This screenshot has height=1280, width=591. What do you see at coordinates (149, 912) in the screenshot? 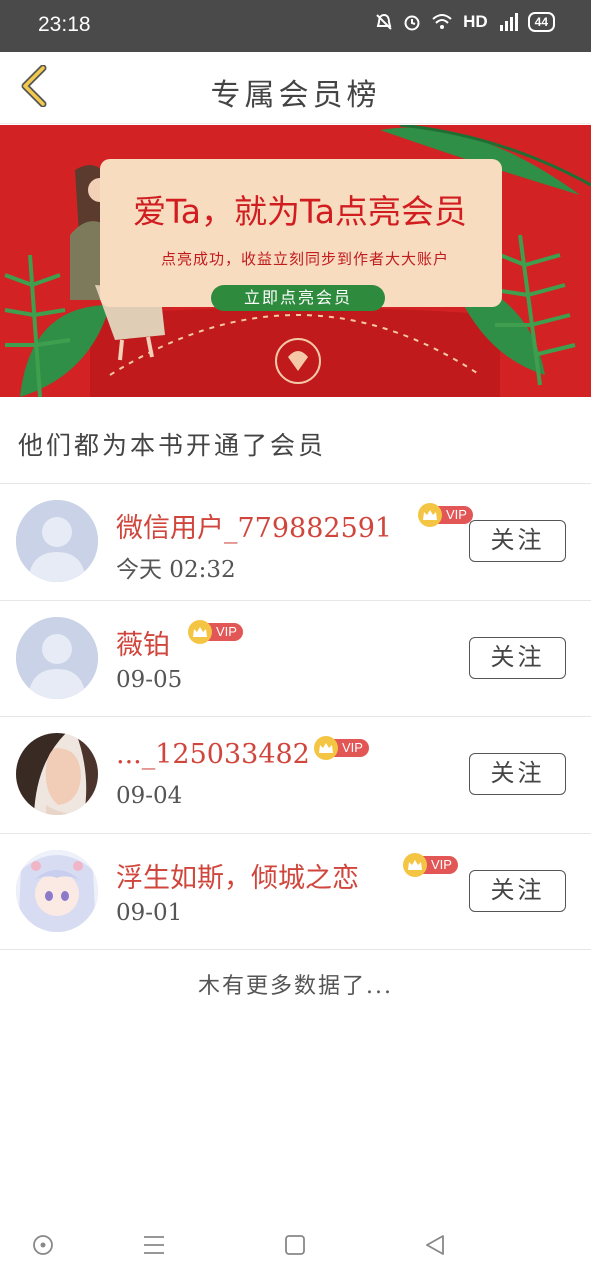
I see `member-time: 09-01` at bounding box center [149, 912].